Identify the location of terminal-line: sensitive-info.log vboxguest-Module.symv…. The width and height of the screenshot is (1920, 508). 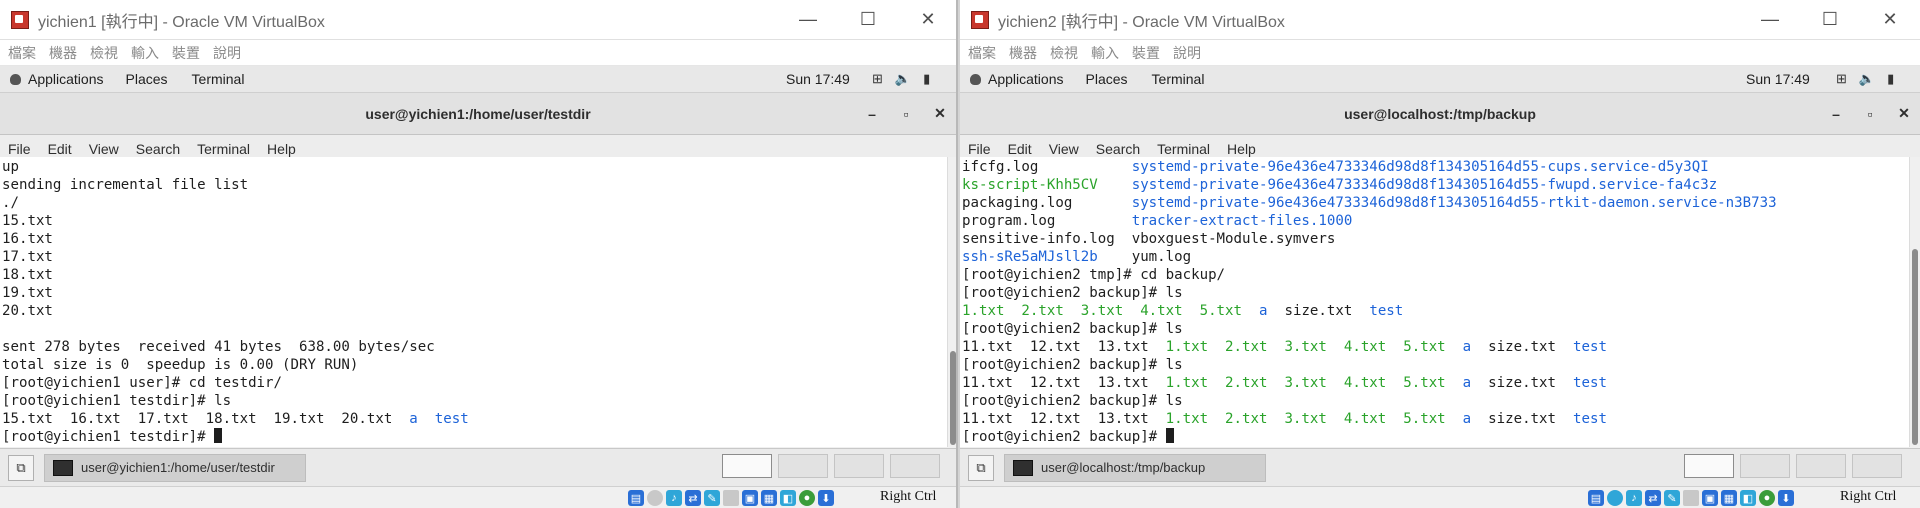
(1435, 239).